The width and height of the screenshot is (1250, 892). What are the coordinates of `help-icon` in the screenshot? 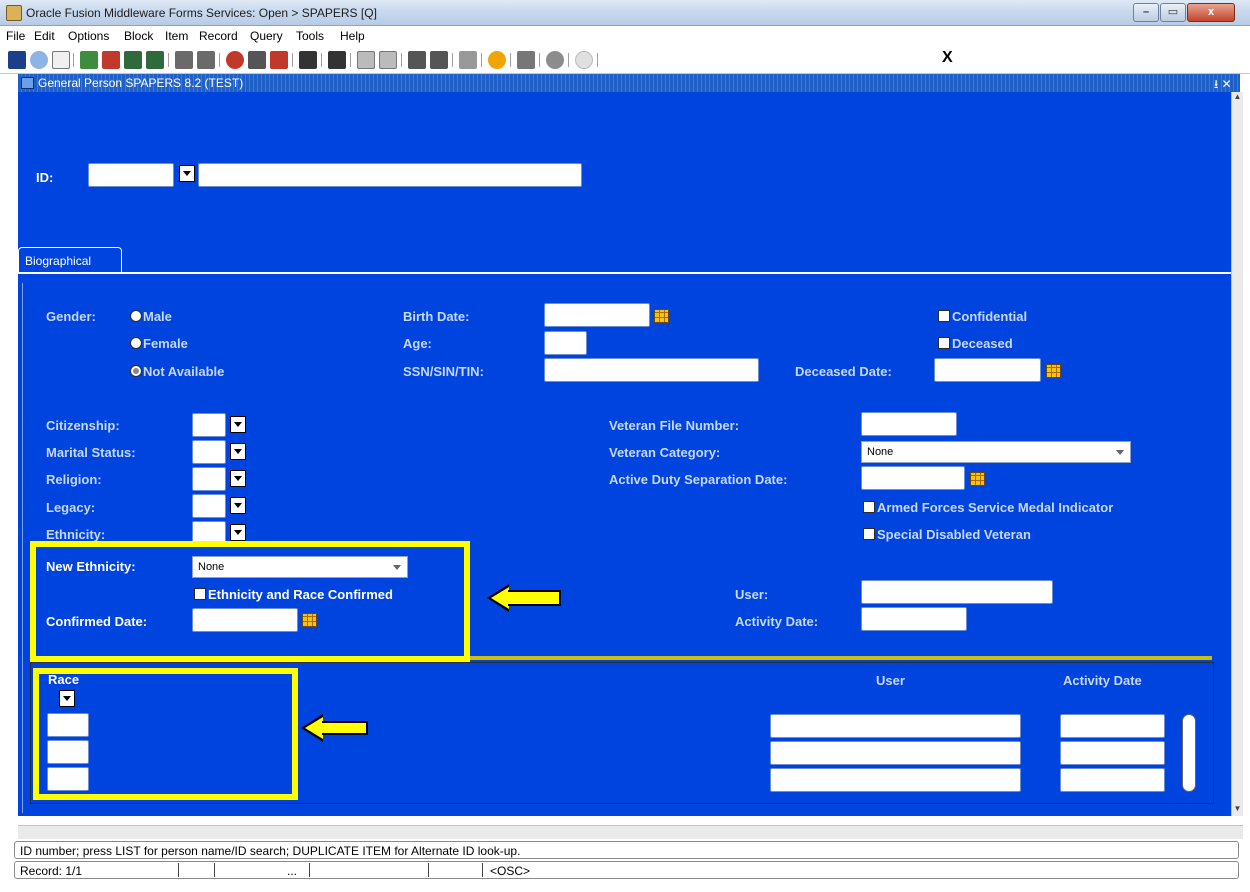 It's located at (497, 60).